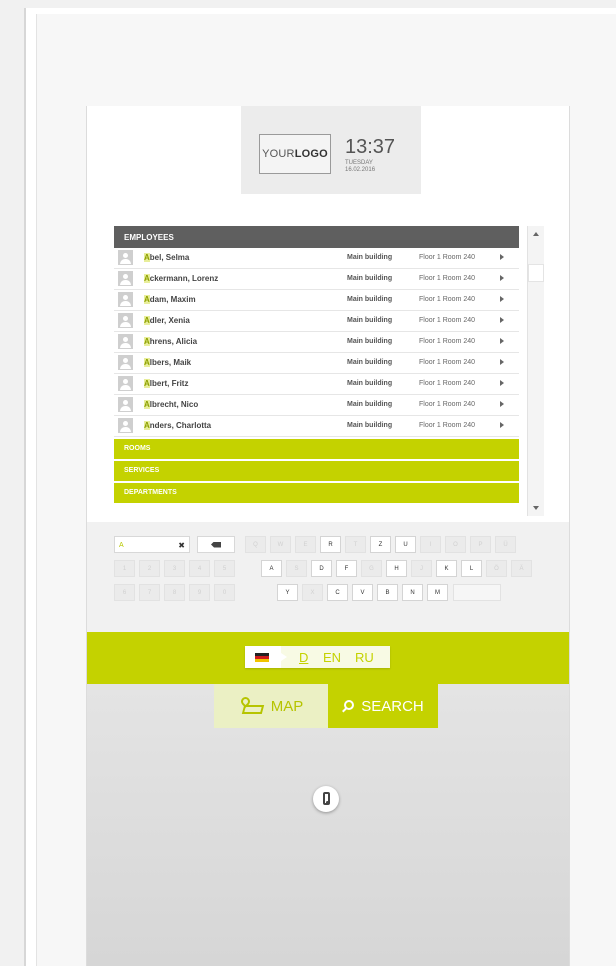  Describe the element at coordinates (412, 592) in the screenshot. I see `key-n: N` at that location.